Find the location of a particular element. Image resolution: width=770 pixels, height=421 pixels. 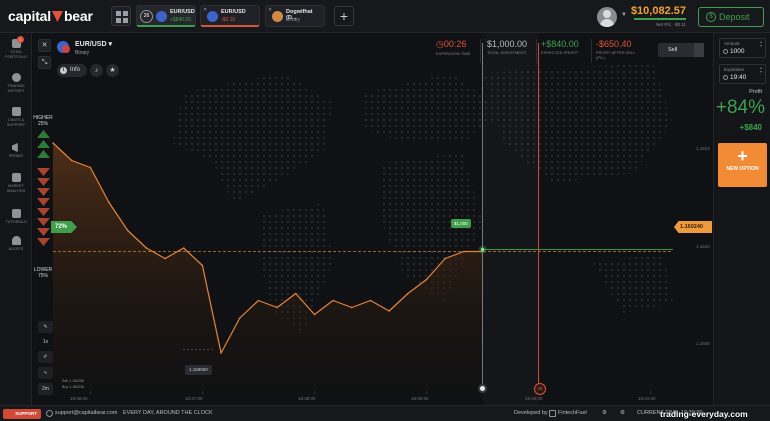

deposit-button: $ Deposit is located at coordinates (731, 17).